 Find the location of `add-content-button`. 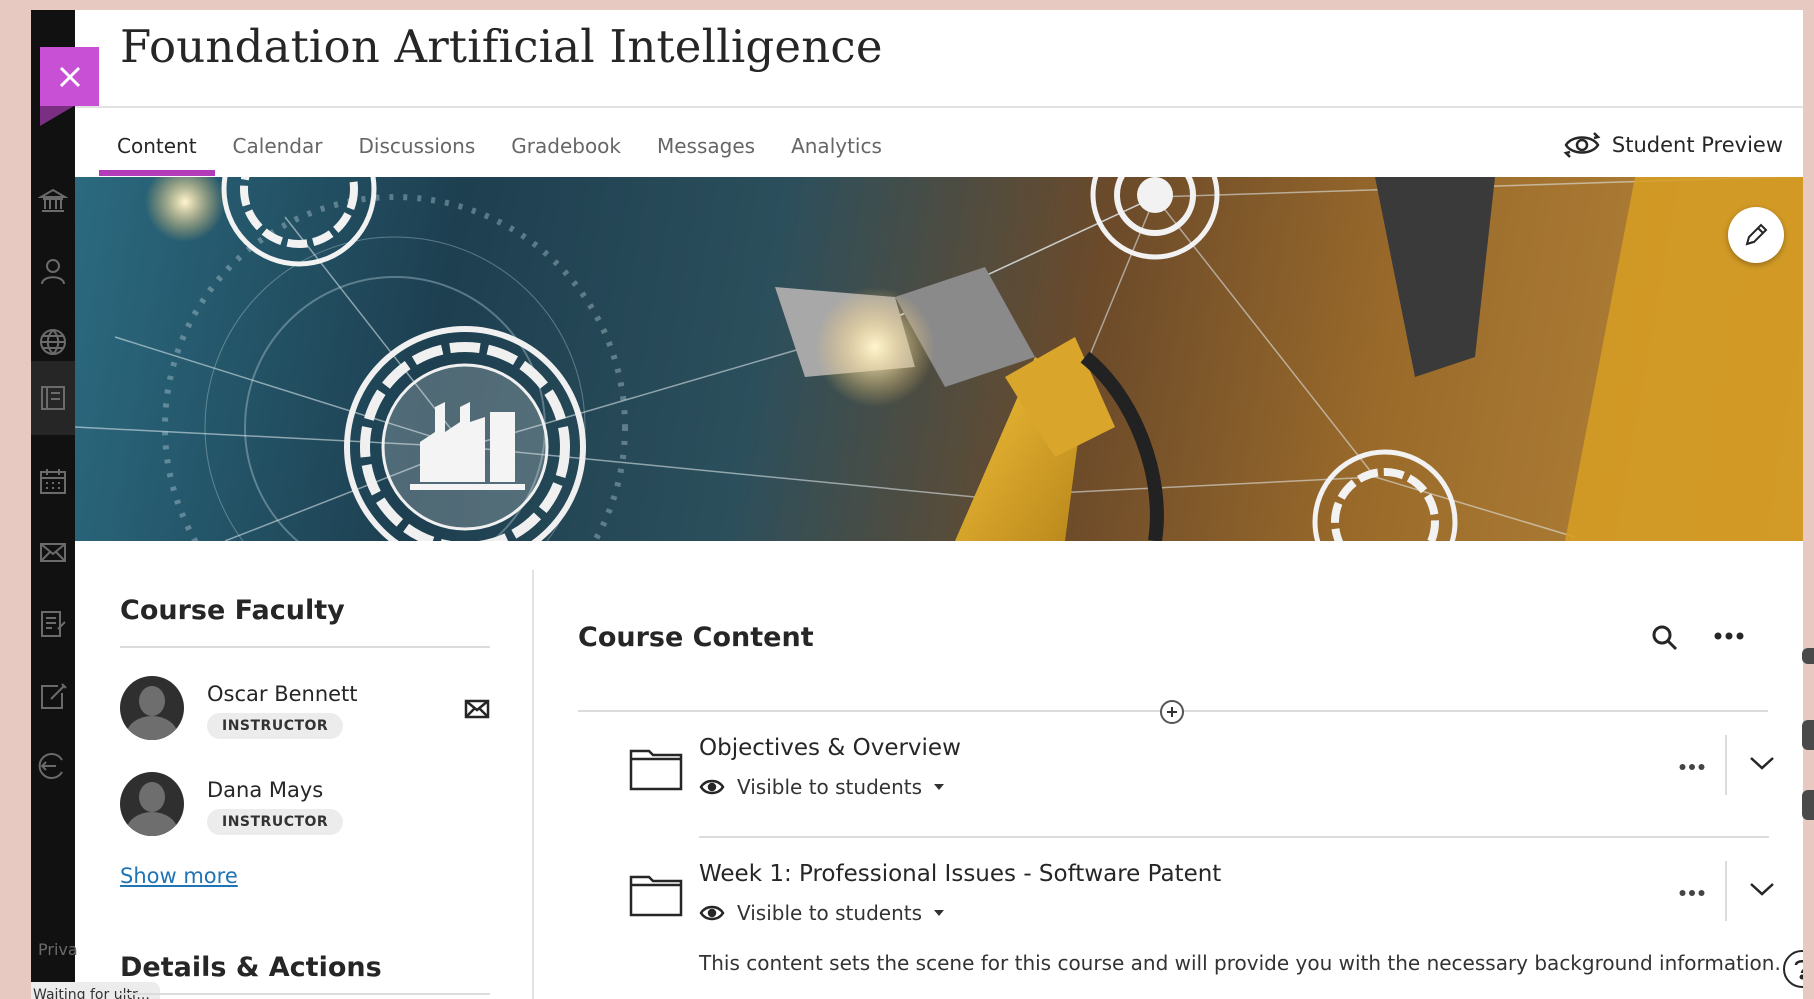

add-content-button is located at coordinates (1172, 712).